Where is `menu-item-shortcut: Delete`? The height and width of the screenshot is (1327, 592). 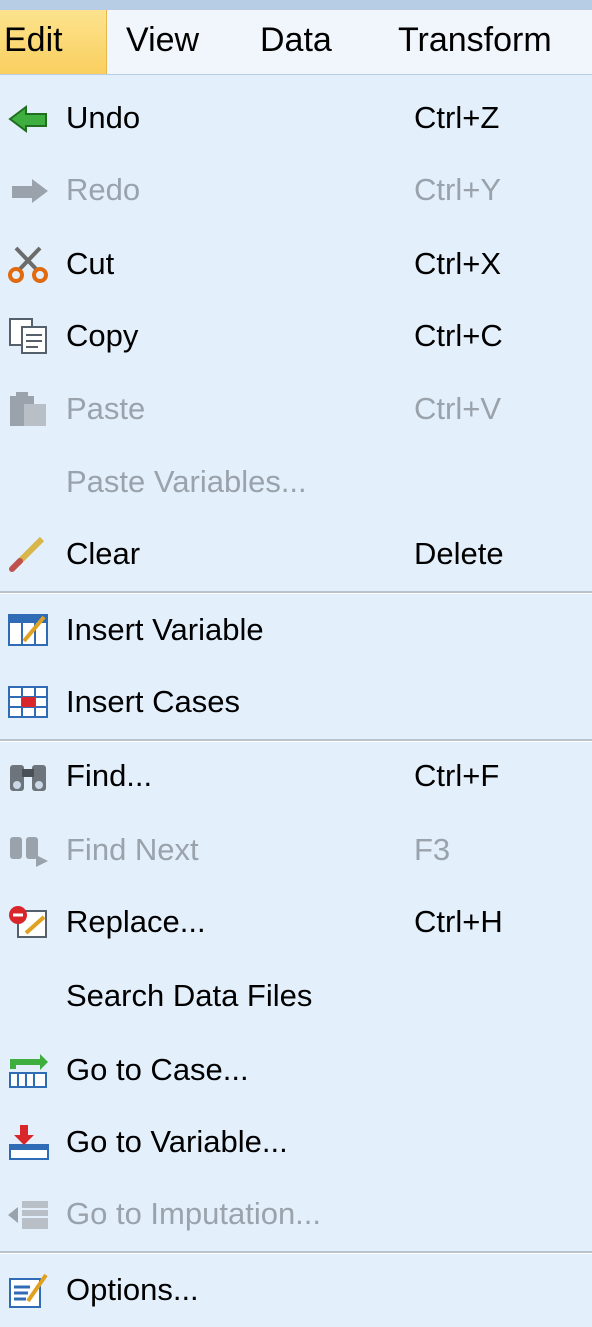 menu-item-shortcut: Delete is located at coordinates (459, 553).